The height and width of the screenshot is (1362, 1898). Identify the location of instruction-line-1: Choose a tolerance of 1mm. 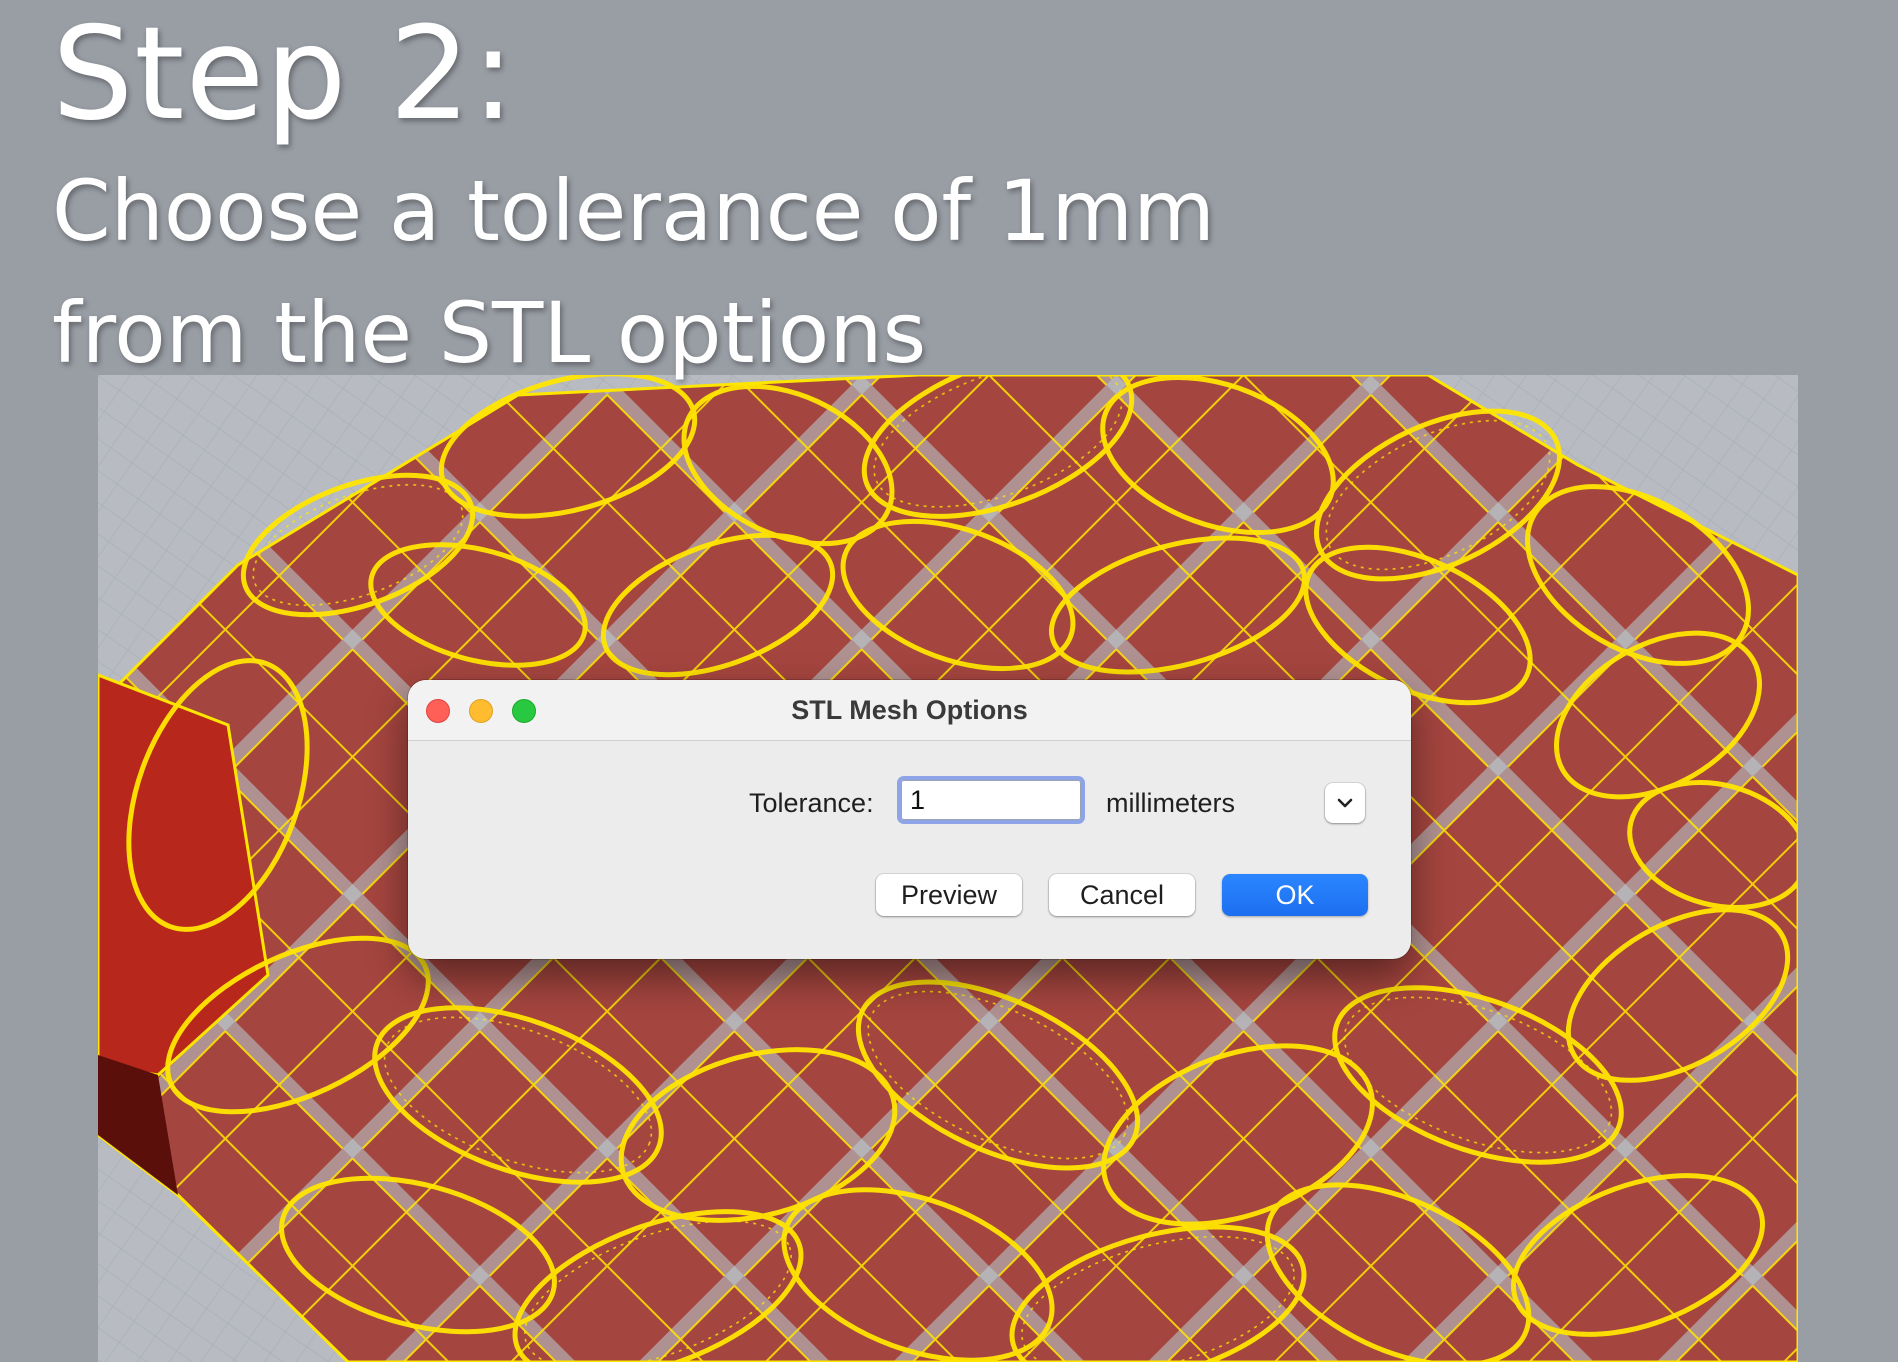
(633, 211).